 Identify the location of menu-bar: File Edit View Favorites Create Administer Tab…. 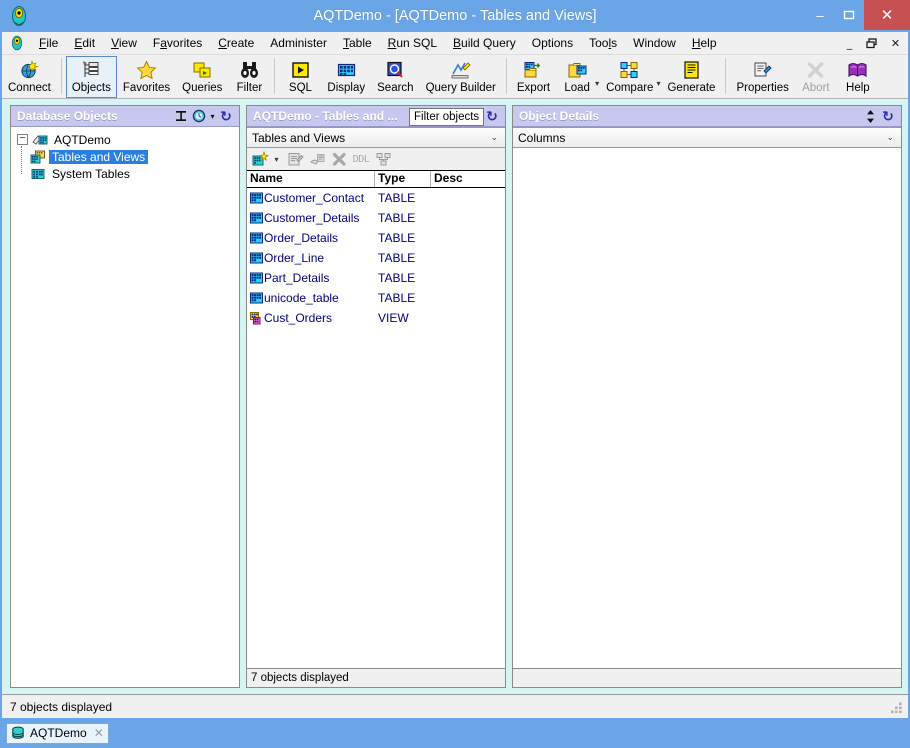
(455, 43).